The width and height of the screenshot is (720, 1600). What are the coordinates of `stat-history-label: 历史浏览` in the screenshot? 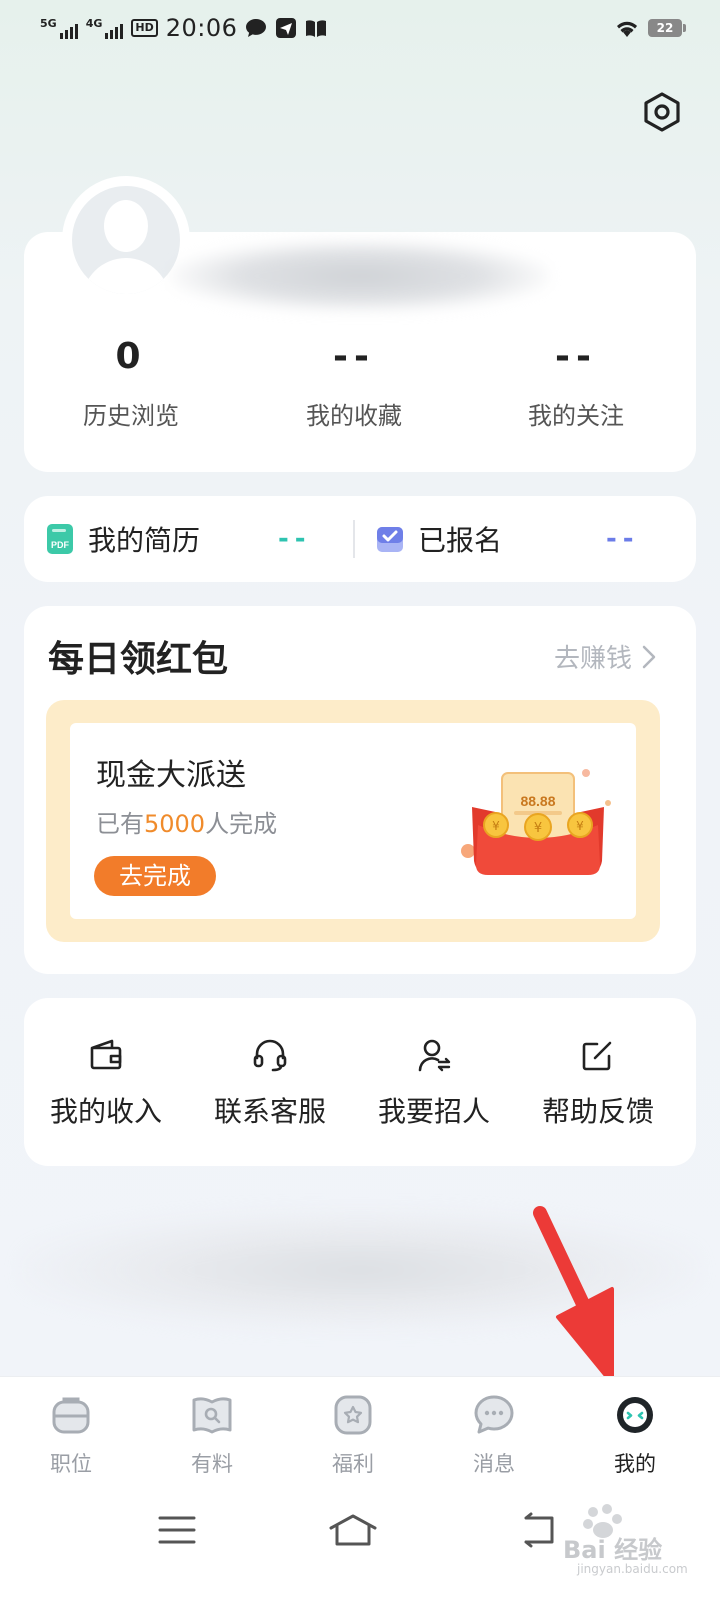 It's located at (131, 416).